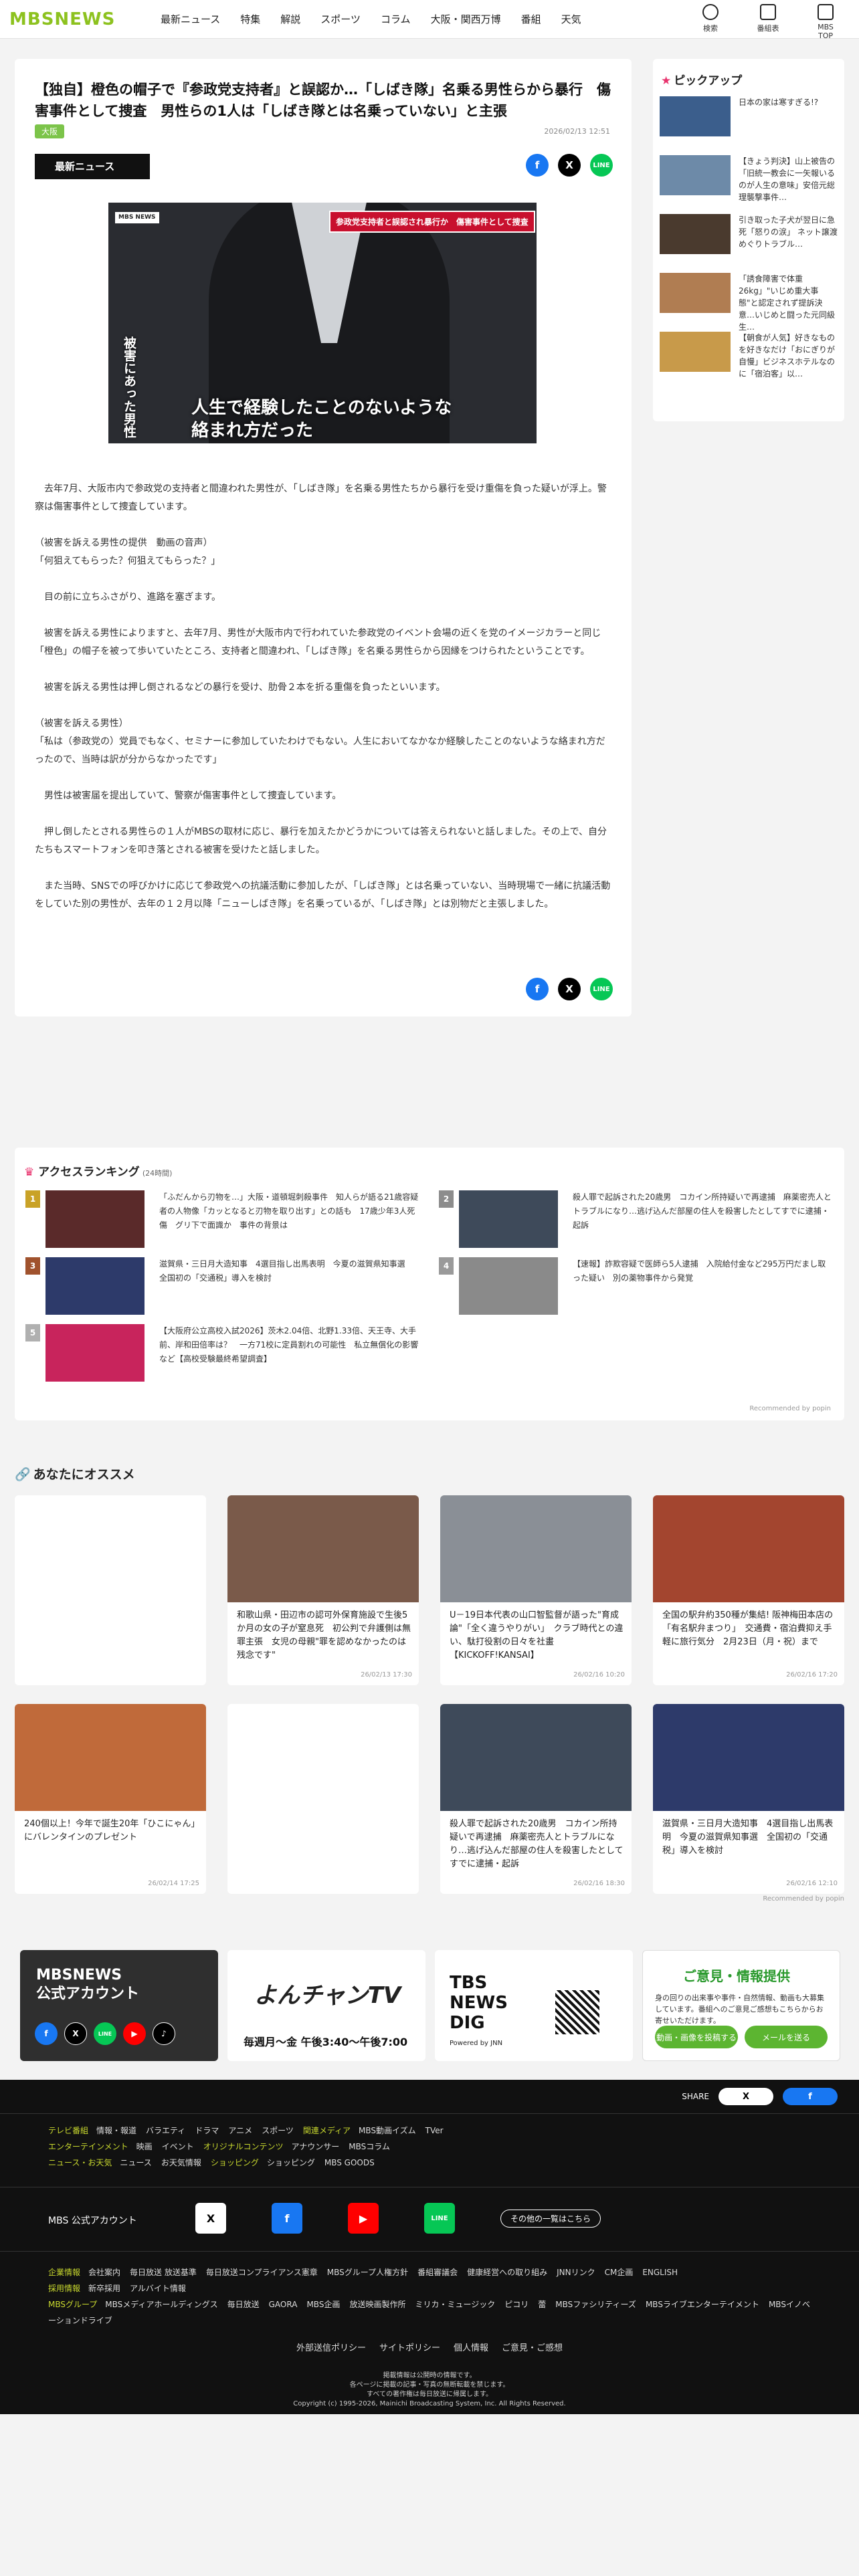 This screenshot has height=2576, width=859. I want to click on footer-link: 毎日放送 放送基準, so click(163, 2272).